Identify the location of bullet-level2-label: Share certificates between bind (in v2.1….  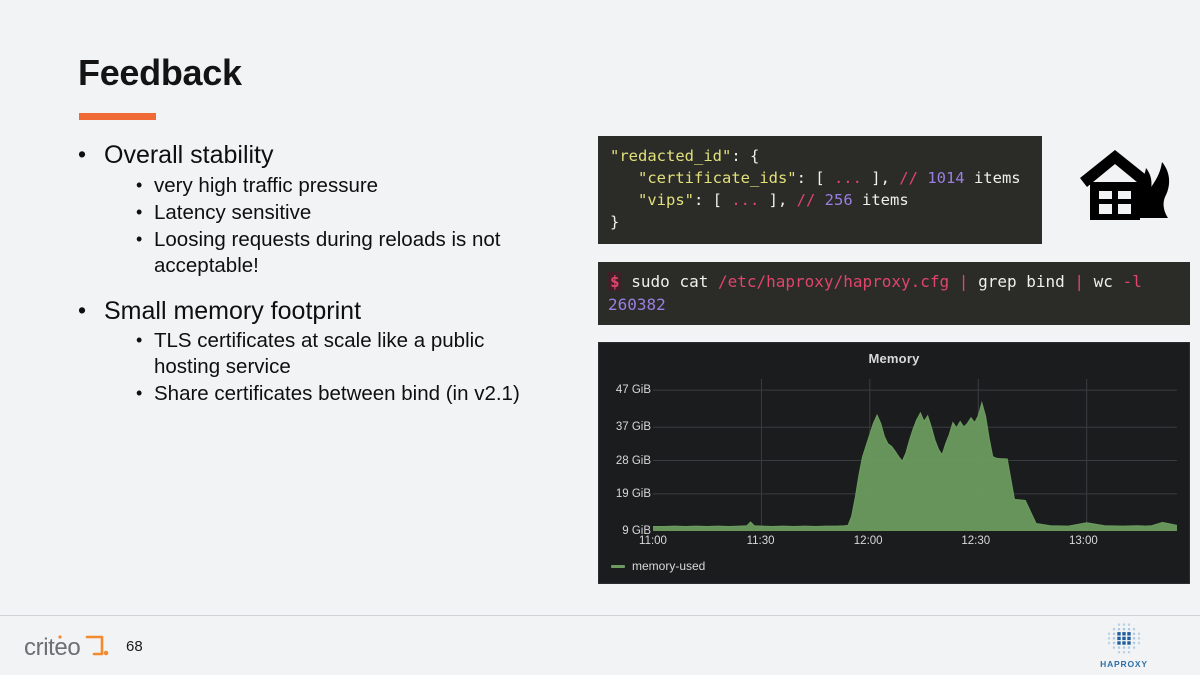
(337, 394).